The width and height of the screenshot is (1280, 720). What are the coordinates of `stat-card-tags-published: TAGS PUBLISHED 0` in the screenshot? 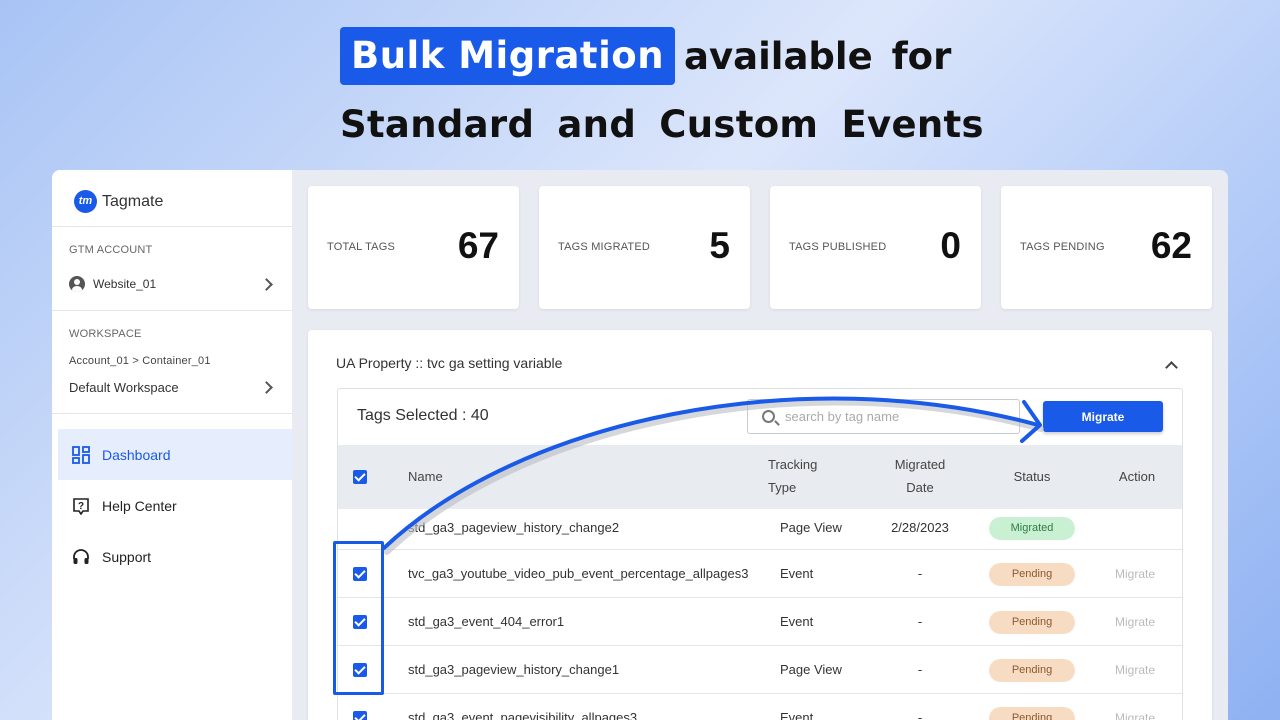 It's located at (875, 247).